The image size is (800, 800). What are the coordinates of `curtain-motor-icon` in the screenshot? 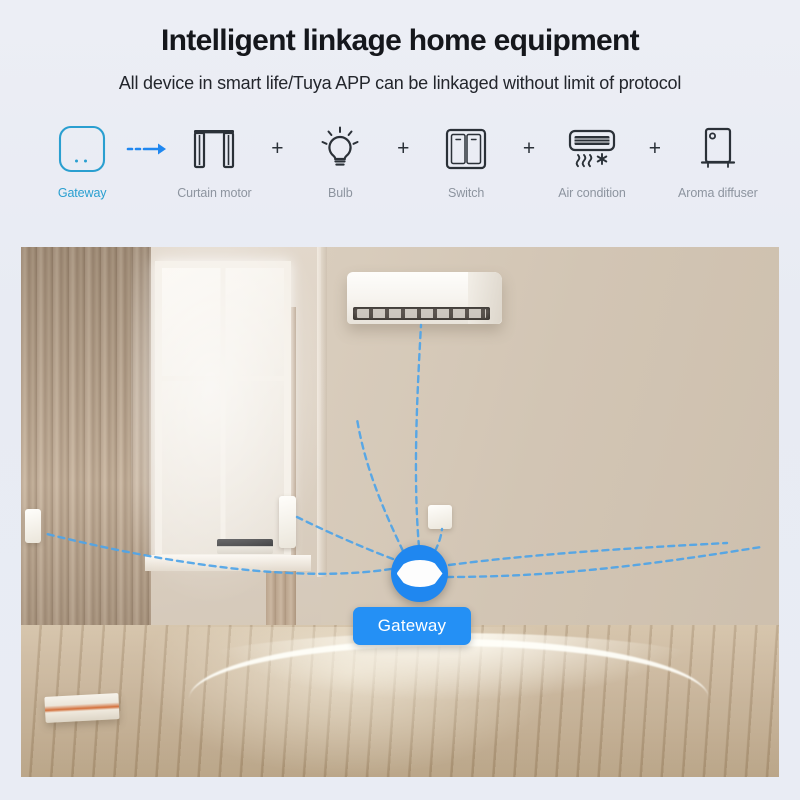 It's located at (214, 149).